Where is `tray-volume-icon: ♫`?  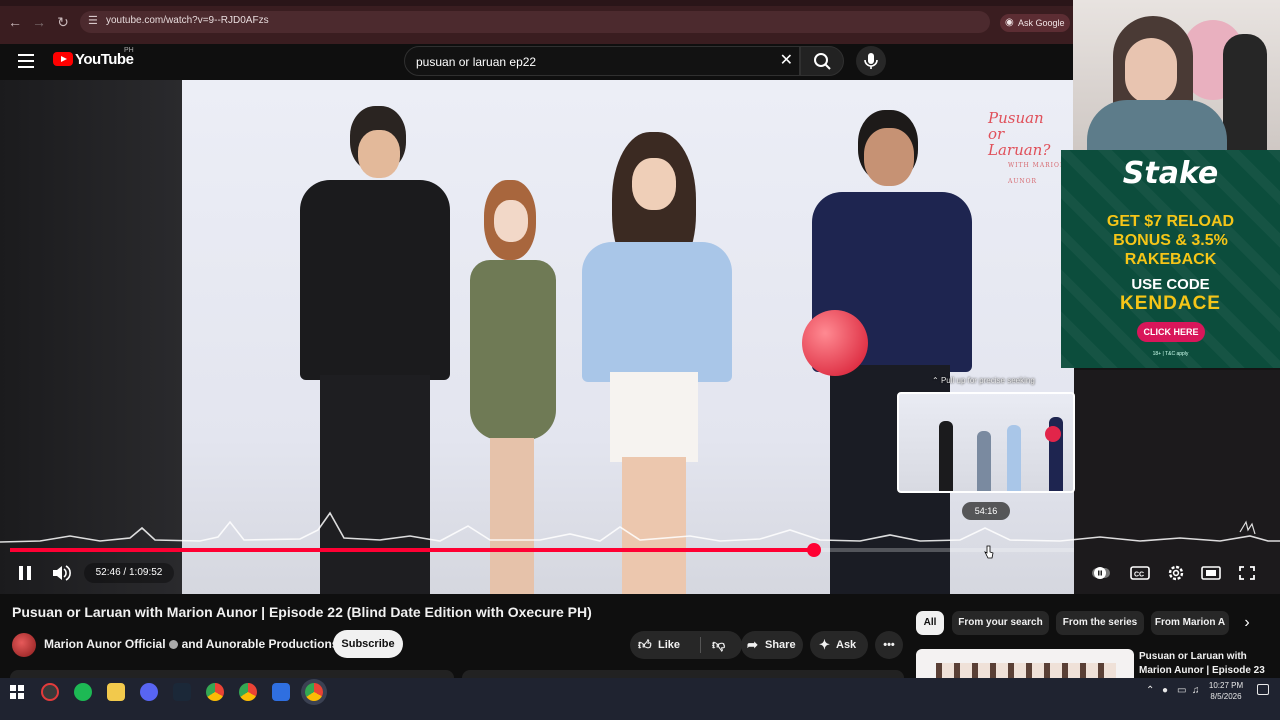 tray-volume-icon: ♫ is located at coordinates (1196, 690).